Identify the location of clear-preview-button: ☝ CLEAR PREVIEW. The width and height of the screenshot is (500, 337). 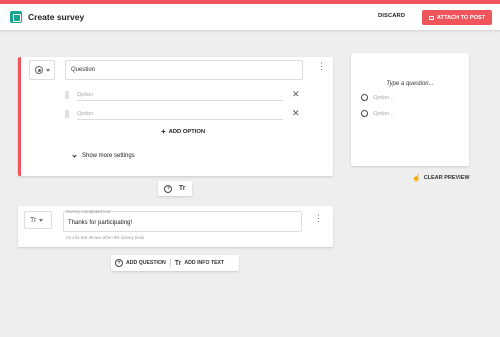
(441, 178).